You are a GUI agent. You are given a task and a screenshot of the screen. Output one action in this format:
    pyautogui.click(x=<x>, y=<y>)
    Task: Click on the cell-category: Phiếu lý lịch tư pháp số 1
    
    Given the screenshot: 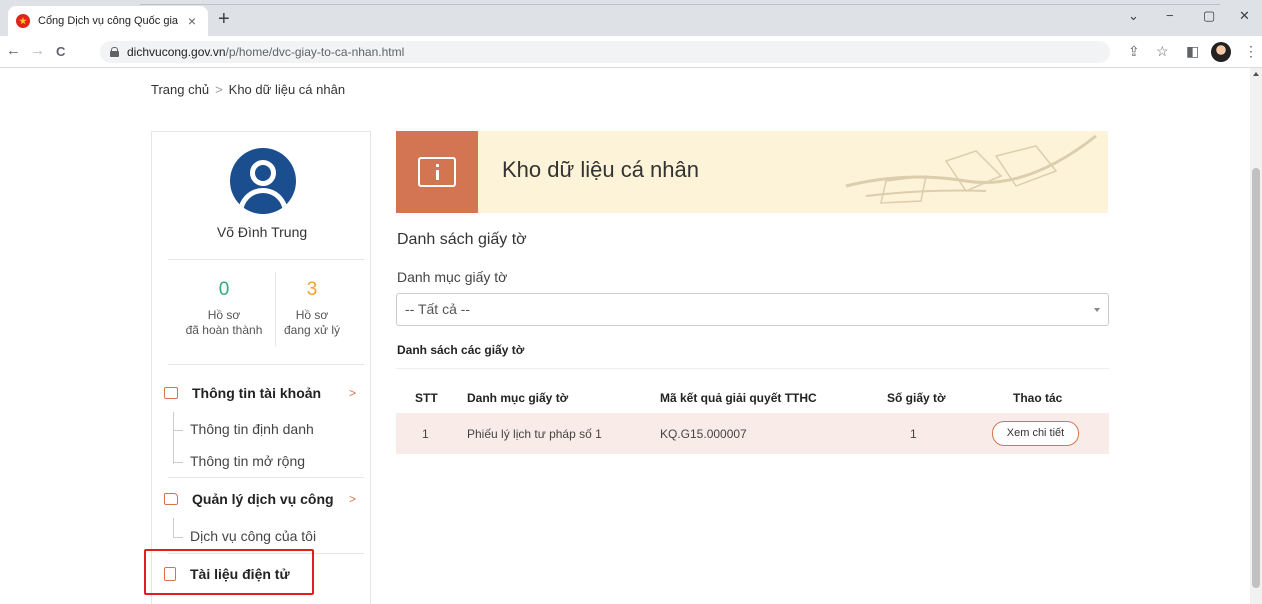 What is the action you would take?
    pyautogui.click(x=534, y=434)
    